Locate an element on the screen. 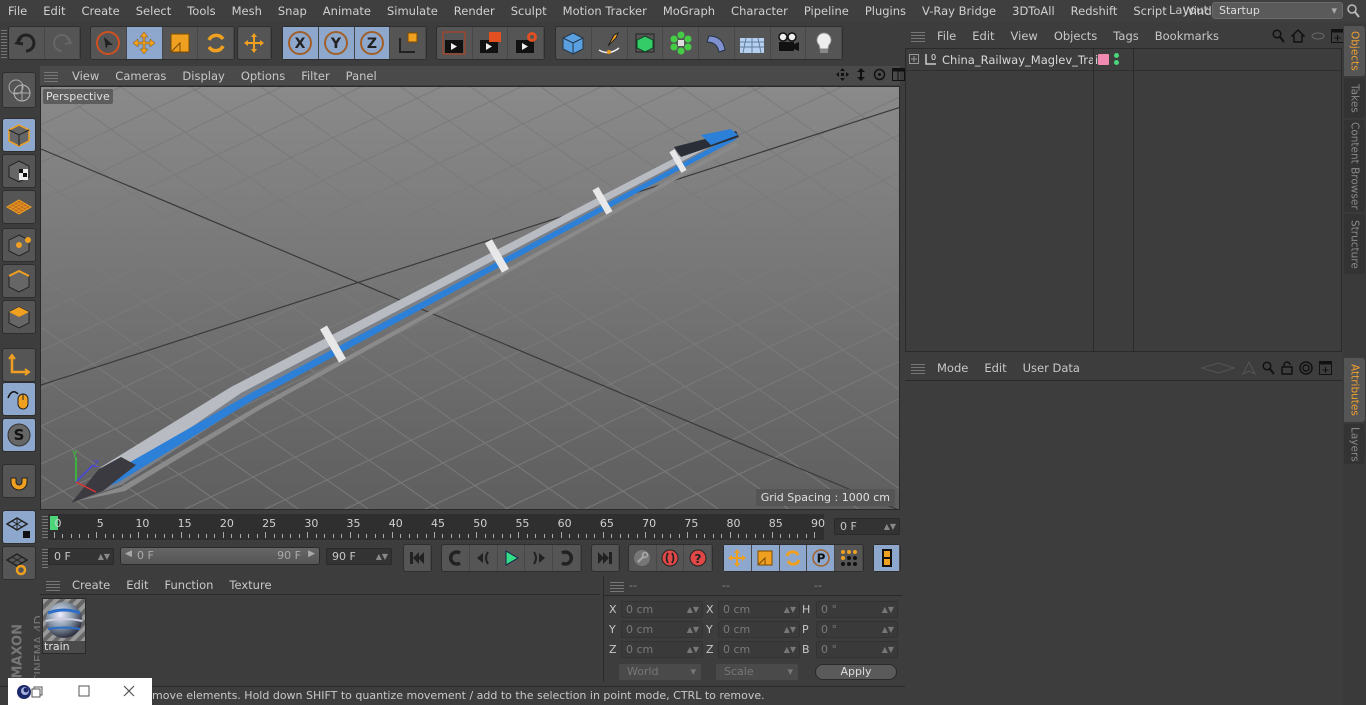 This screenshot has height=705, width=1366. menu-item-pipeline: Pipeline is located at coordinates (826, 11).